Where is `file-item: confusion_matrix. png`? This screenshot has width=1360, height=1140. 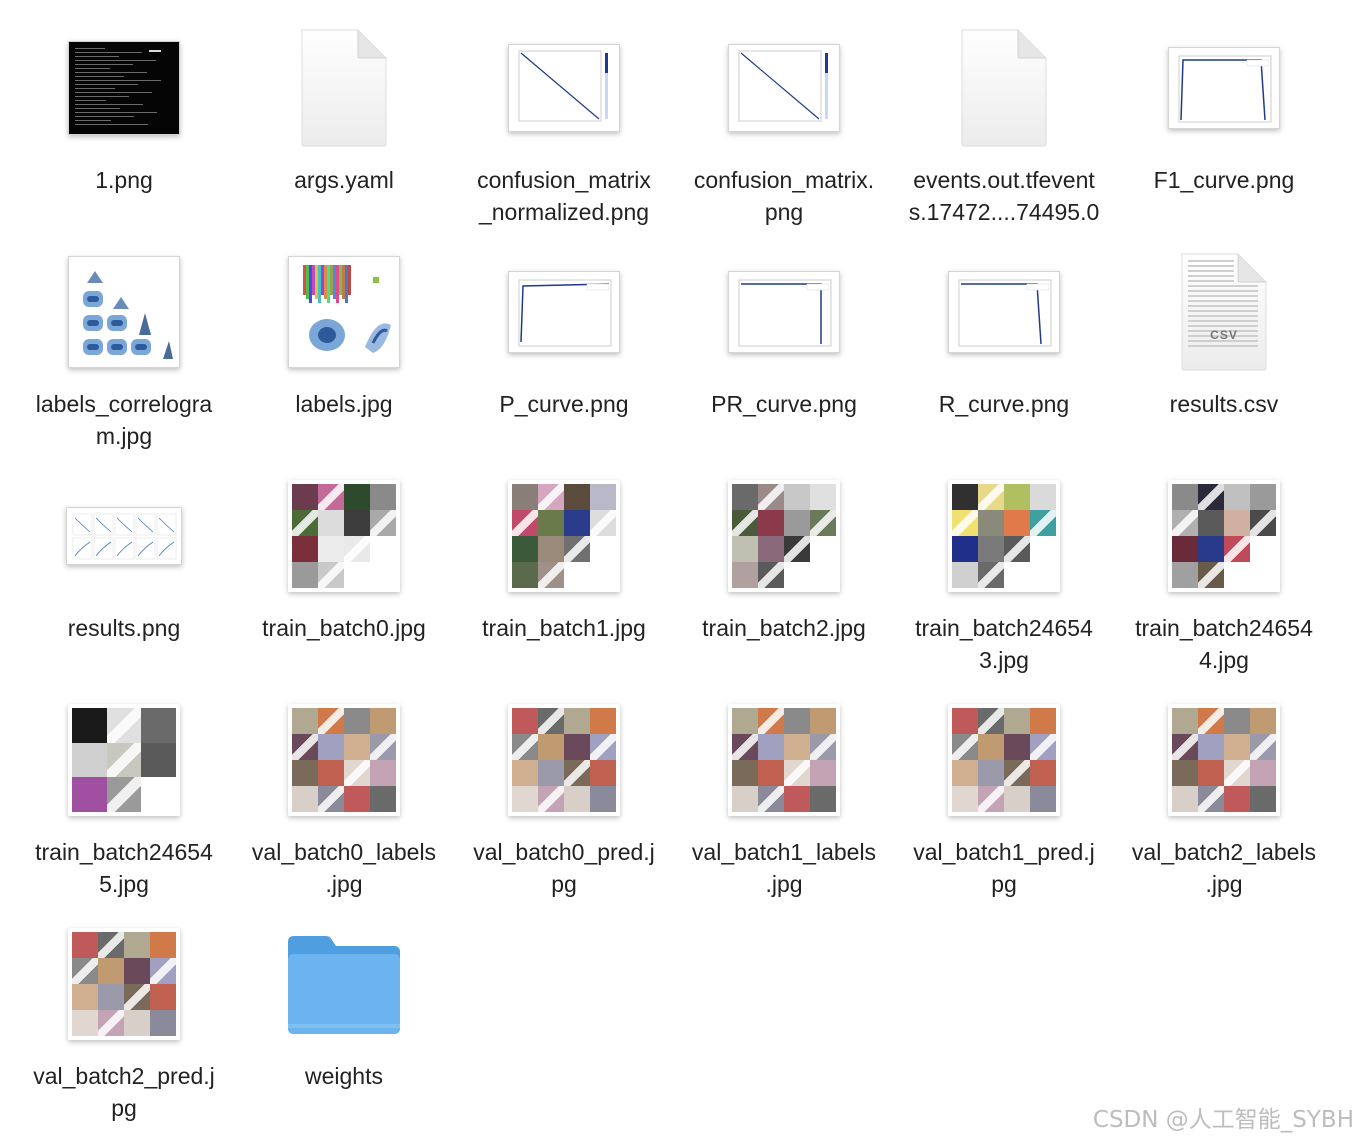 file-item: confusion_matrix. png is located at coordinates (784, 130).